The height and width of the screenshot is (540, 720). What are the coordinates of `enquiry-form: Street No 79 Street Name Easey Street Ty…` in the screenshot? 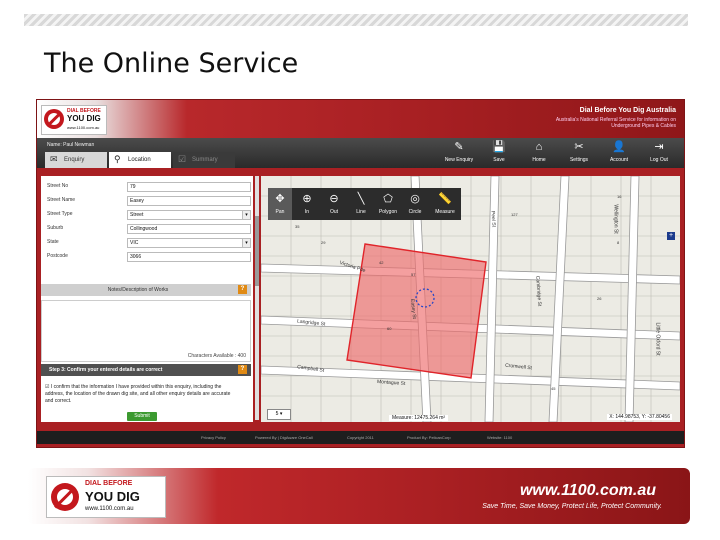 It's located at (147, 299).